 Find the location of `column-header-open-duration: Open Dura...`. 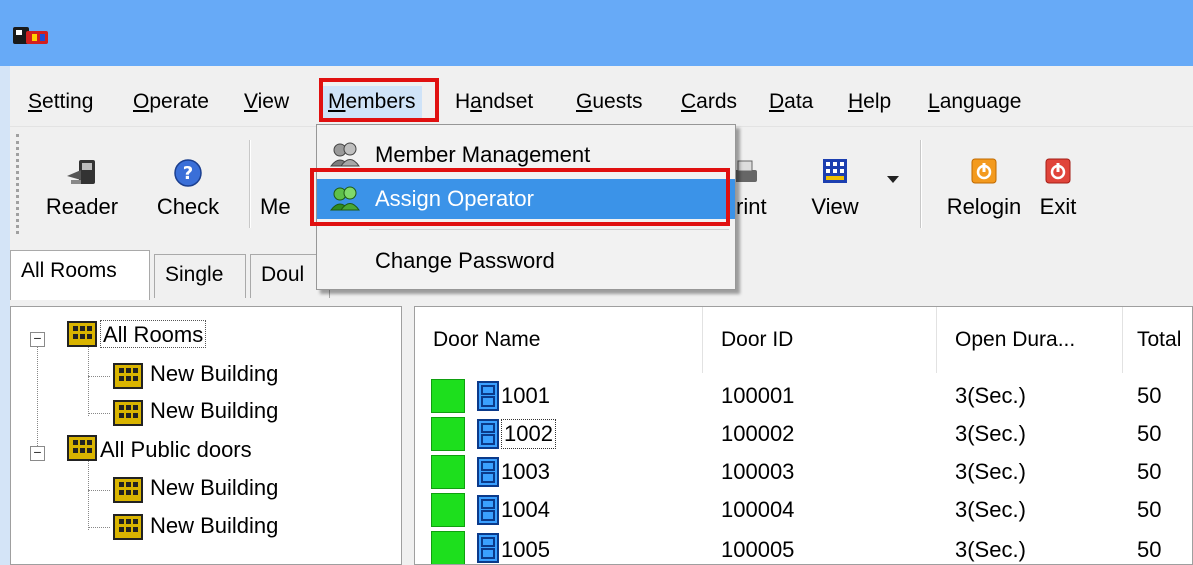

column-header-open-duration: Open Dura... is located at coordinates (1030, 340).